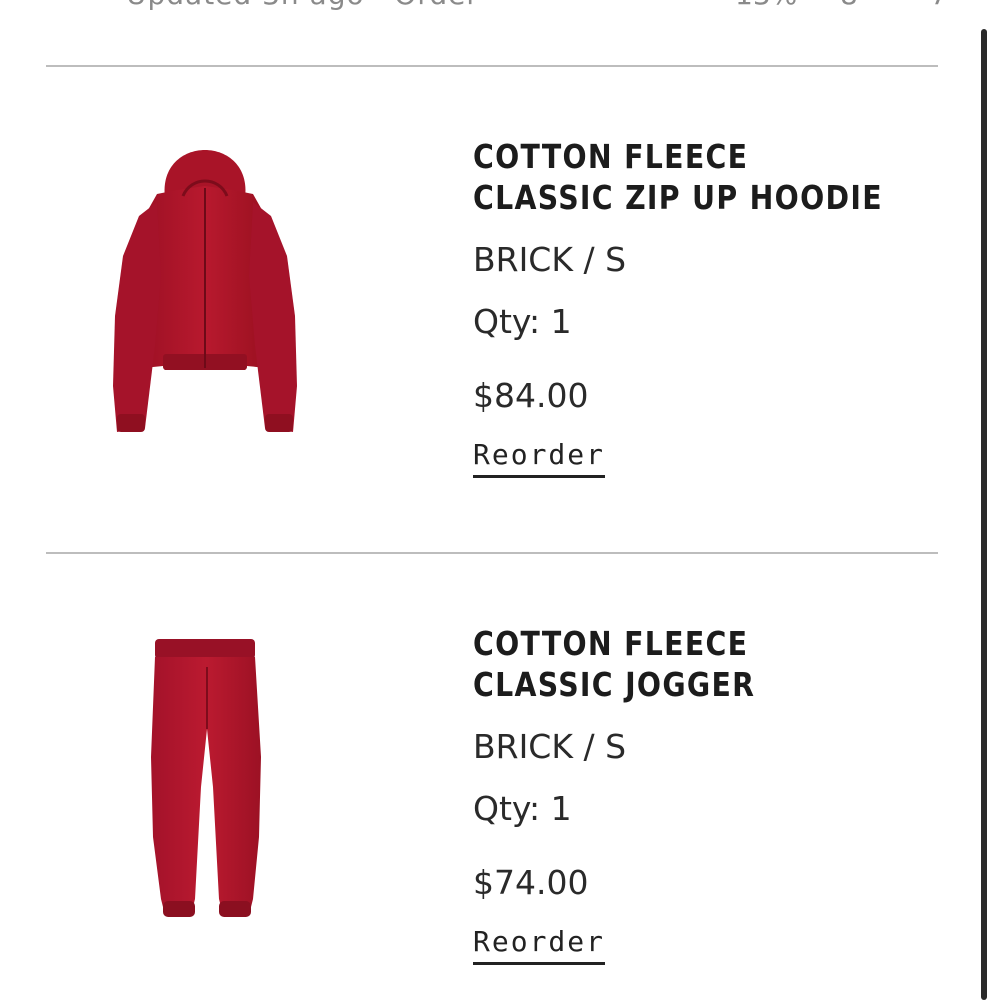 The height and width of the screenshot is (1000, 1000). I want to click on scrollbar, so click(986, 512).